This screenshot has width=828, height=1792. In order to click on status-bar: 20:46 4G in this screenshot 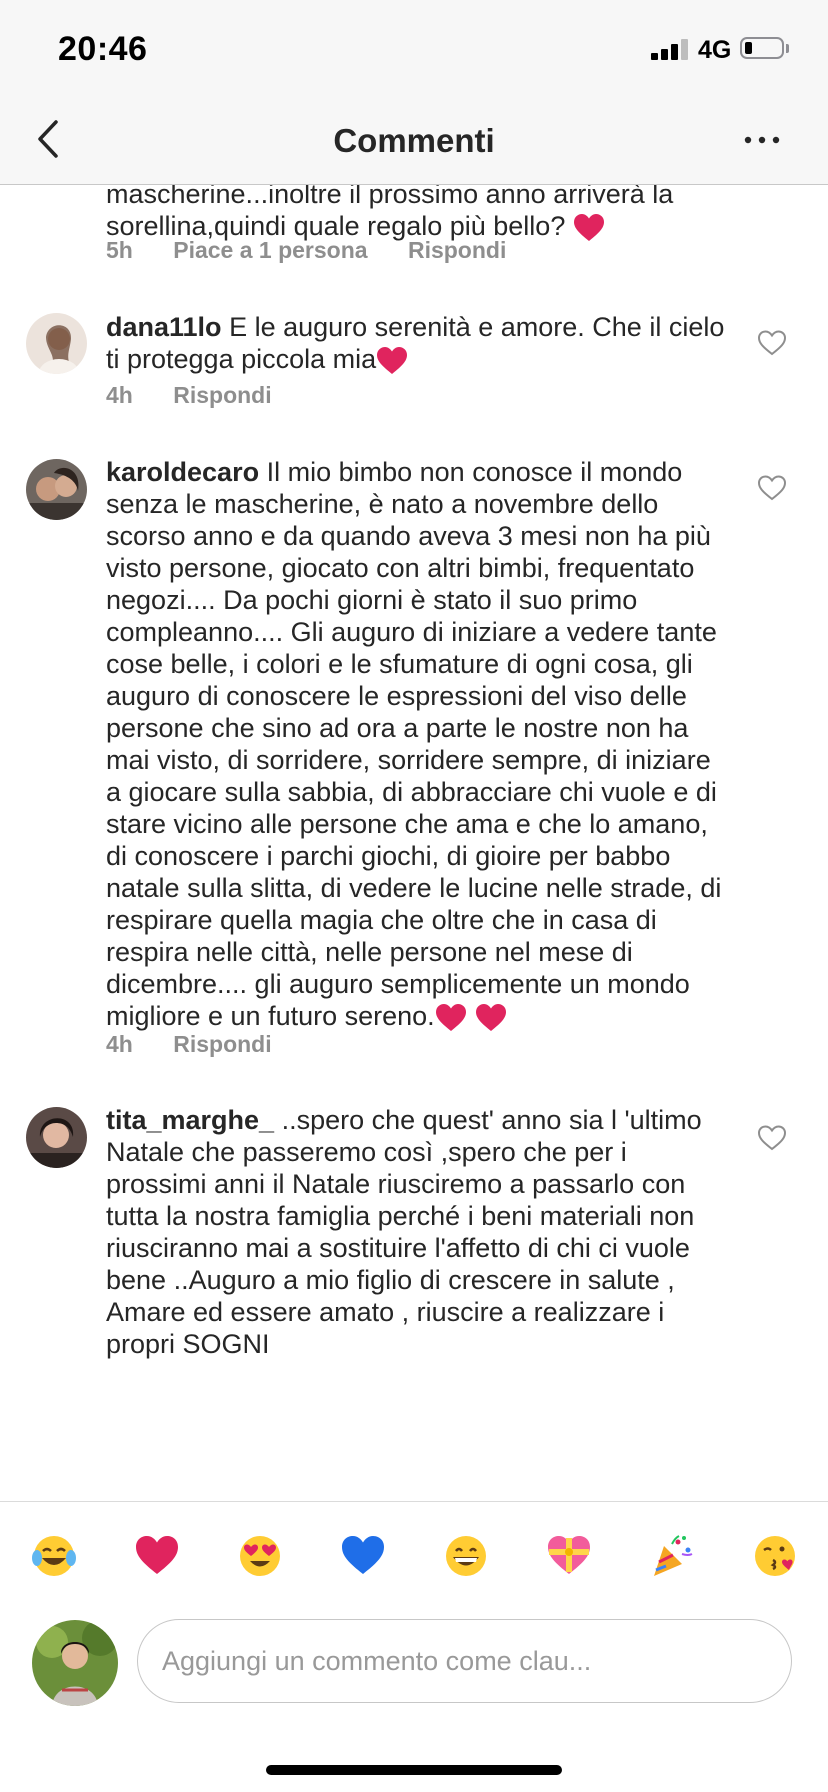, I will do `click(414, 50)`.